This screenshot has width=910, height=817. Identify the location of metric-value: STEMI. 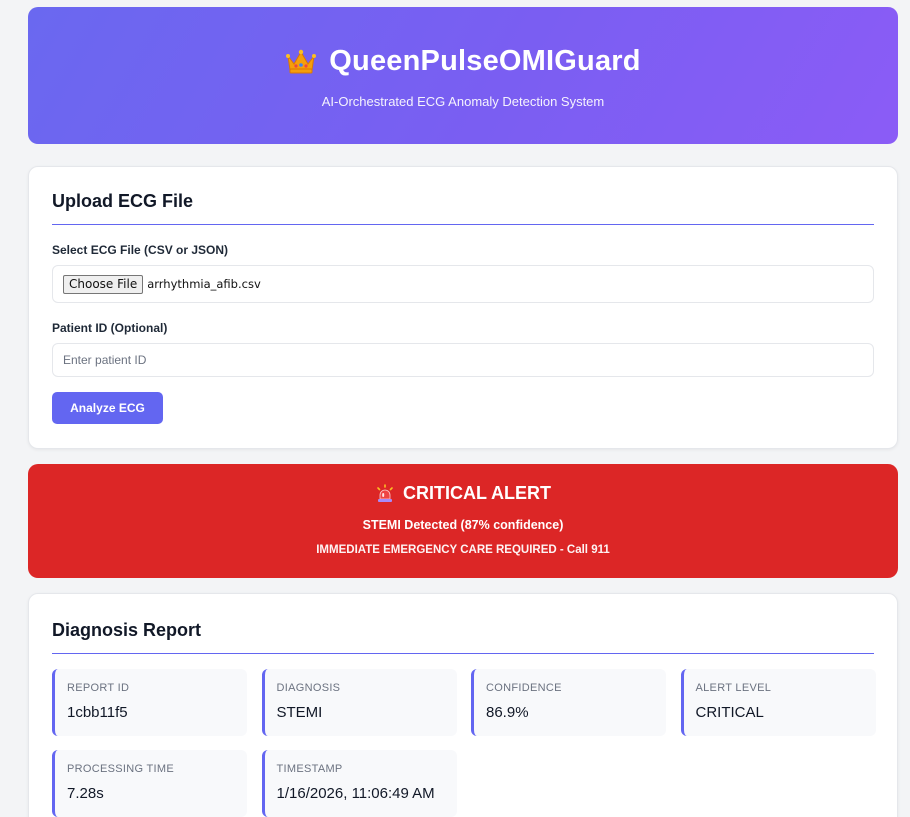
(299, 712).